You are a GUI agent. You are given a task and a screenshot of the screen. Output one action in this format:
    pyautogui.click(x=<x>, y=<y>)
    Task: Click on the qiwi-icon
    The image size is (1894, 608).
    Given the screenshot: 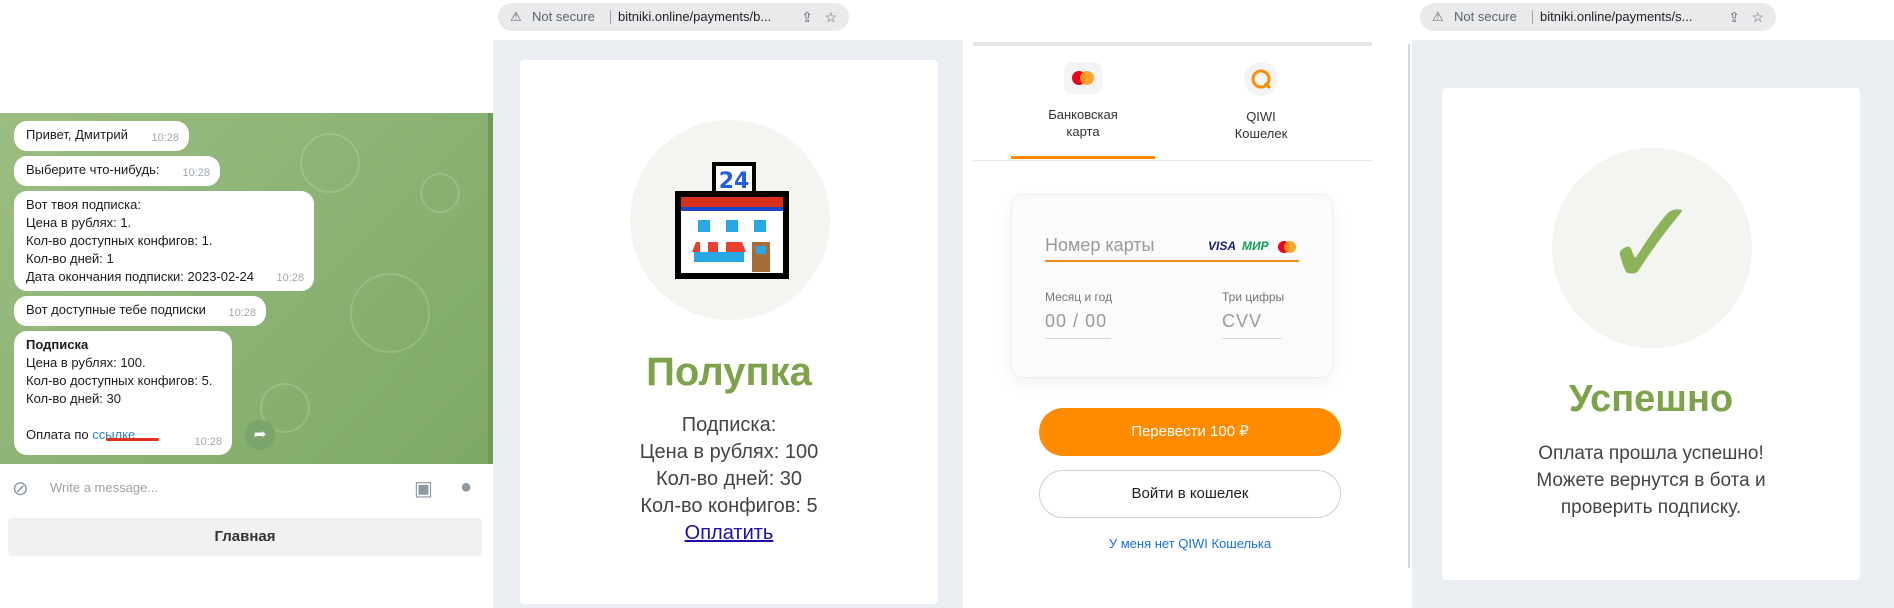 What is the action you would take?
    pyautogui.click(x=1261, y=79)
    